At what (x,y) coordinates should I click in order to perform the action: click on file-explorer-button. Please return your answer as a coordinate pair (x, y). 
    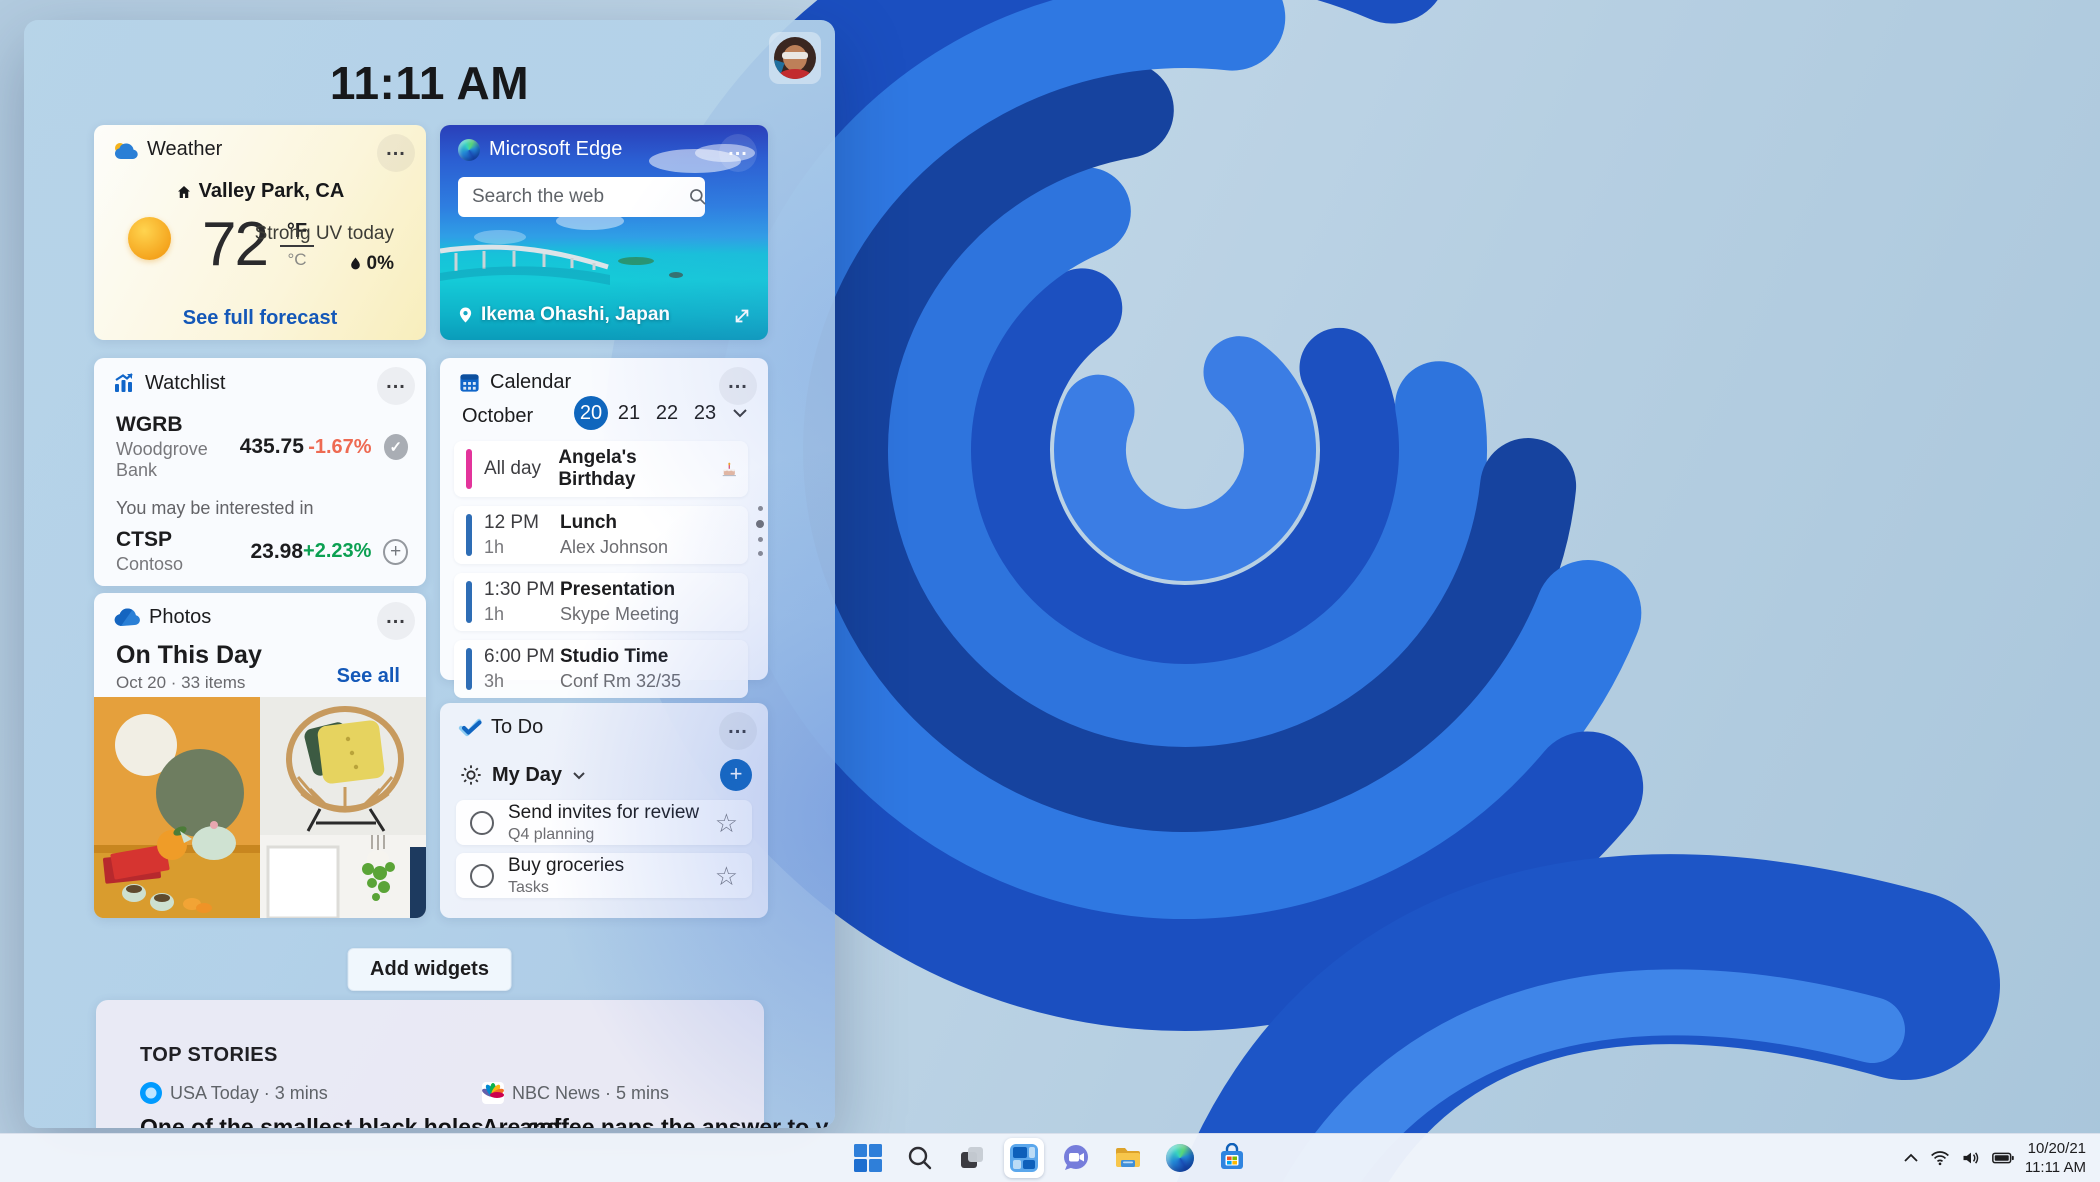
    Looking at the image, I should click on (1128, 1158).